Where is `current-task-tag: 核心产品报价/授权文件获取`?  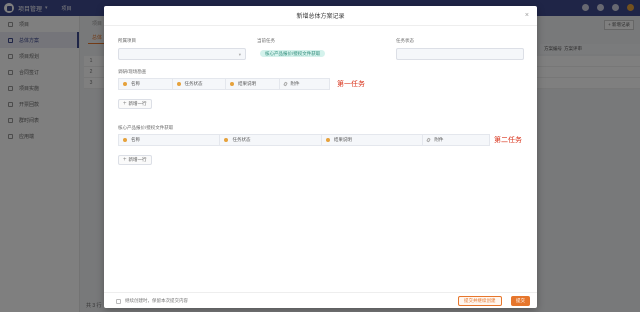 current-task-tag: 核心产品报价/授权文件获取 is located at coordinates (293, 53).